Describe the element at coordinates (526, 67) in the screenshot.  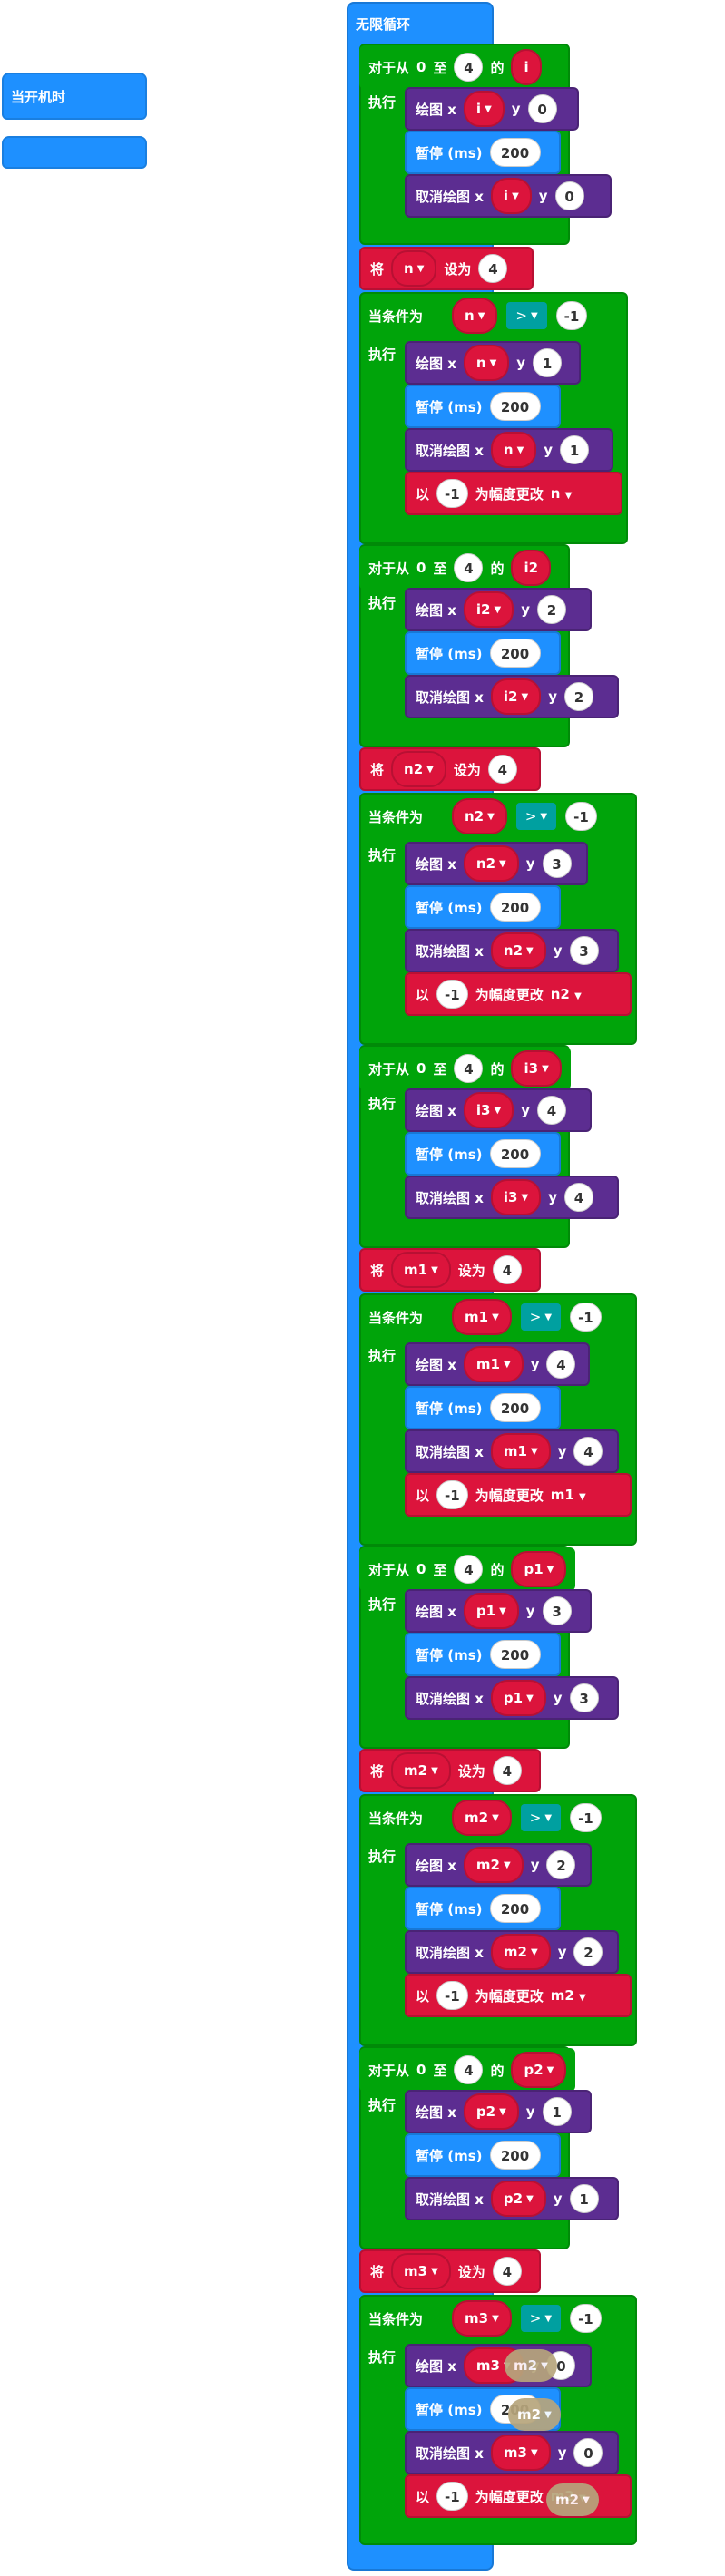
I see `for-variable-i: i` at that location.